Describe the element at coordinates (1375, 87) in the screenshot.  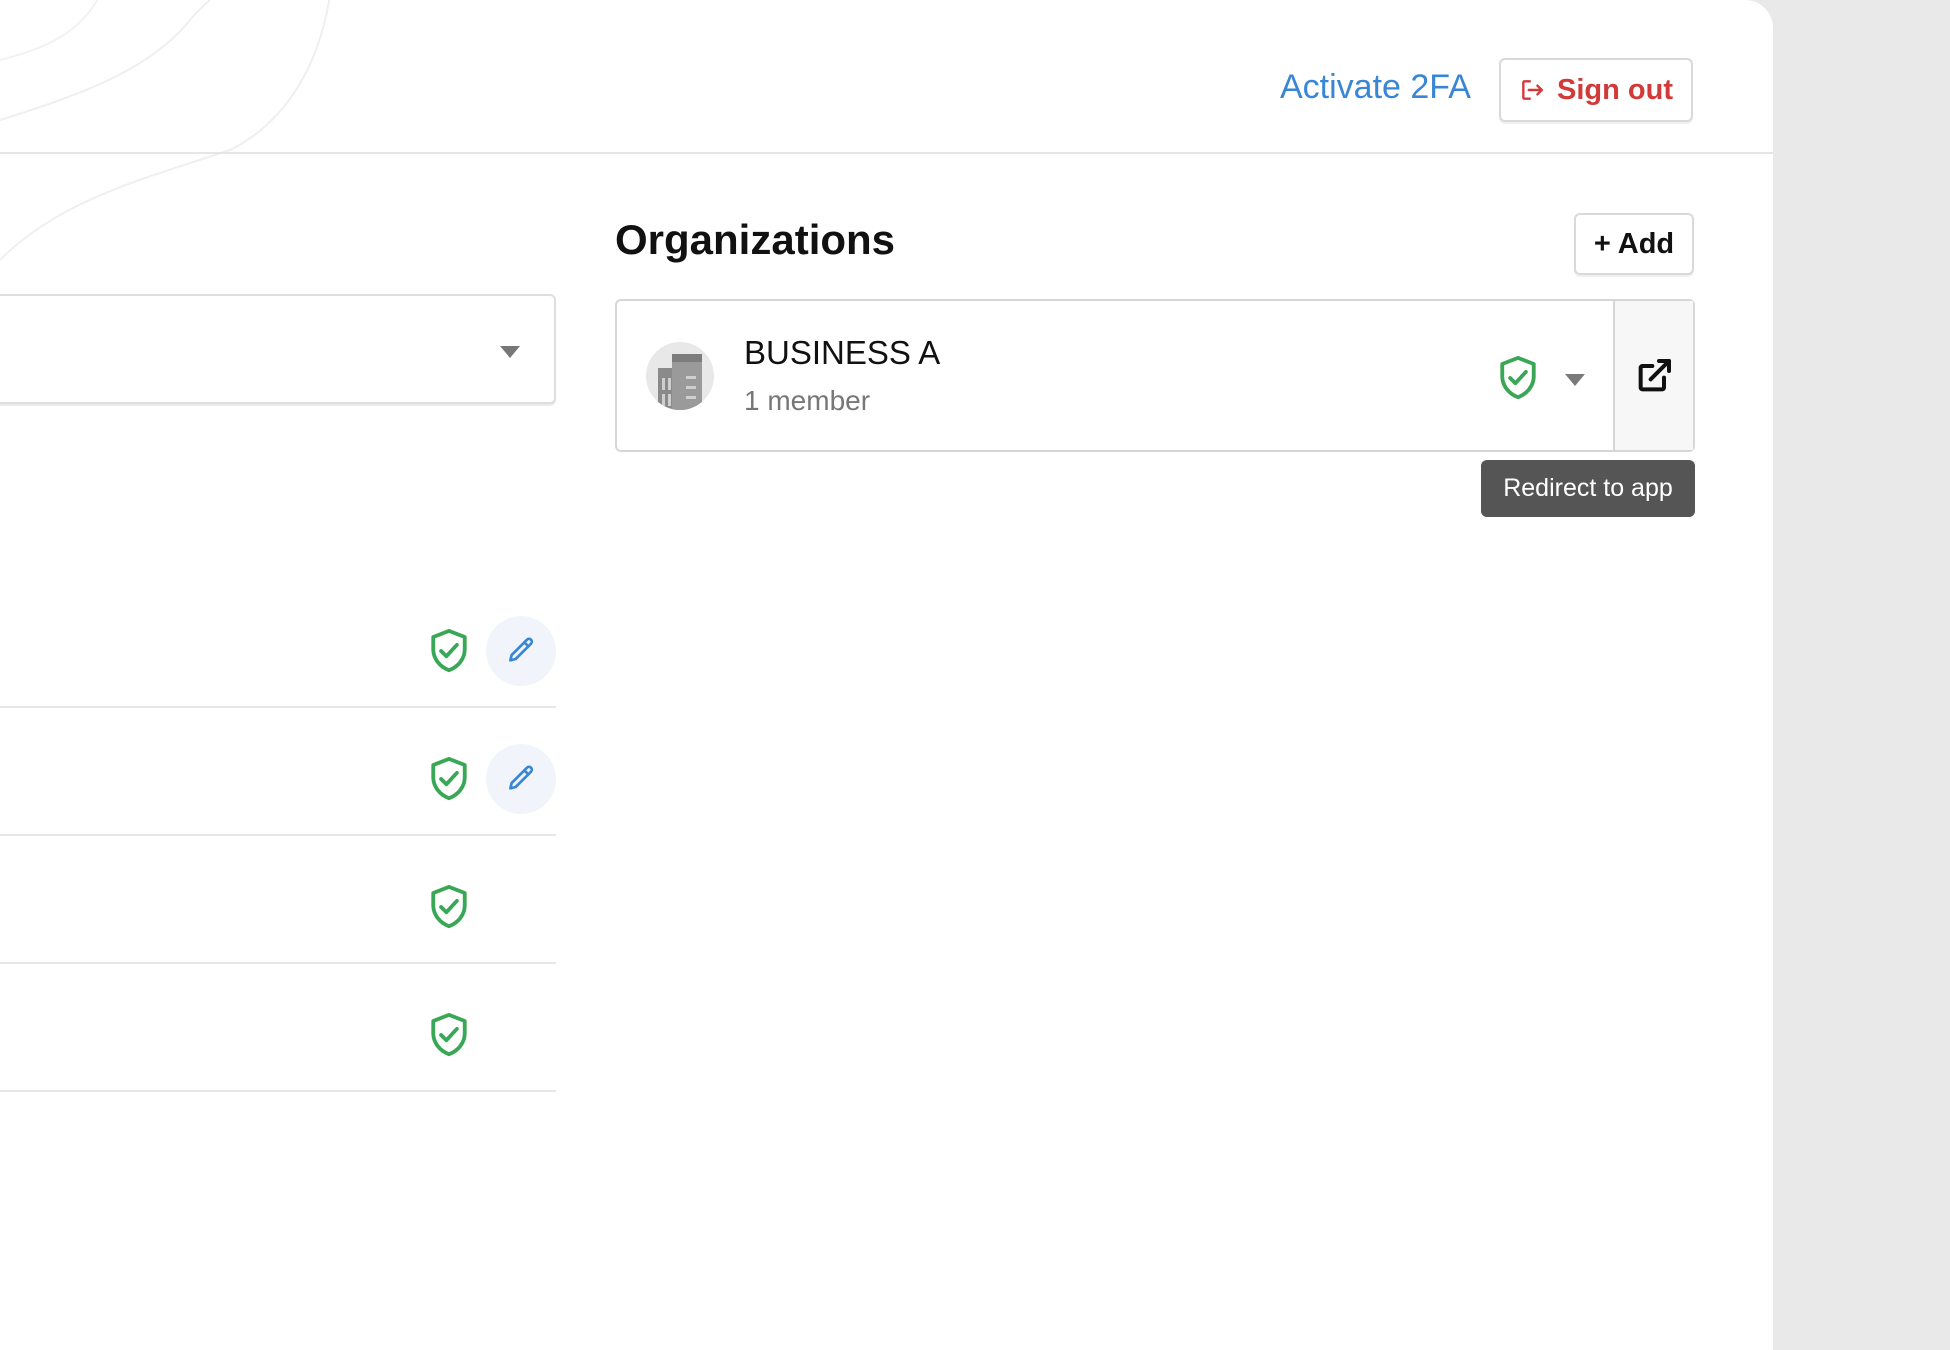
I see `activate-2fa-link: Activate 2FA` at that location.